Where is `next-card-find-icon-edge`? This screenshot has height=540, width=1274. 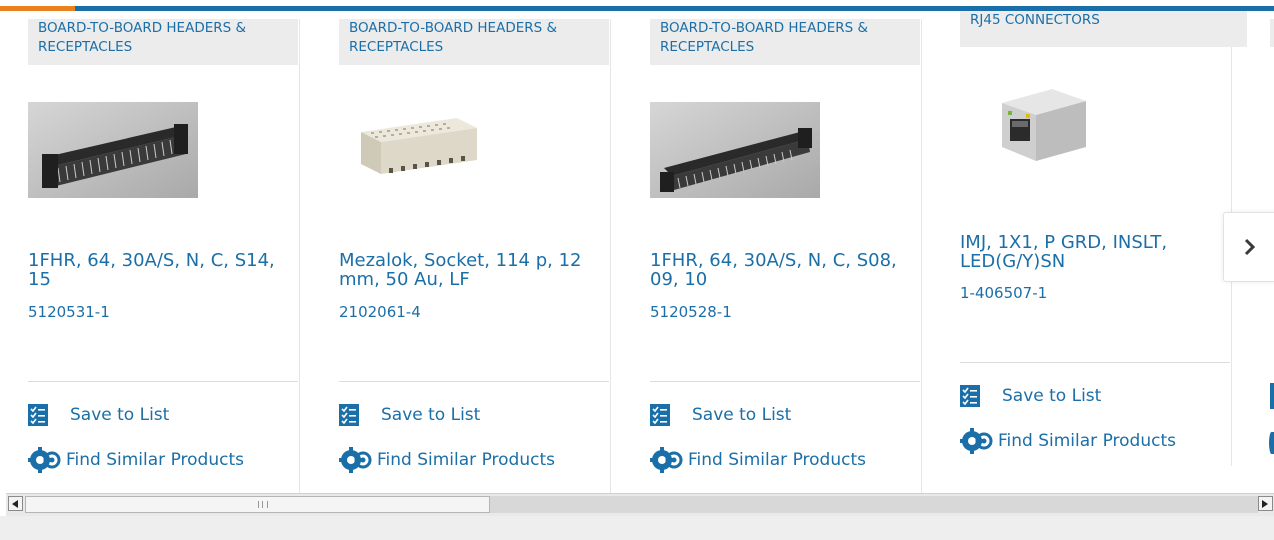 next-card-find-icon-edge is located at coordinates (1271, 443).